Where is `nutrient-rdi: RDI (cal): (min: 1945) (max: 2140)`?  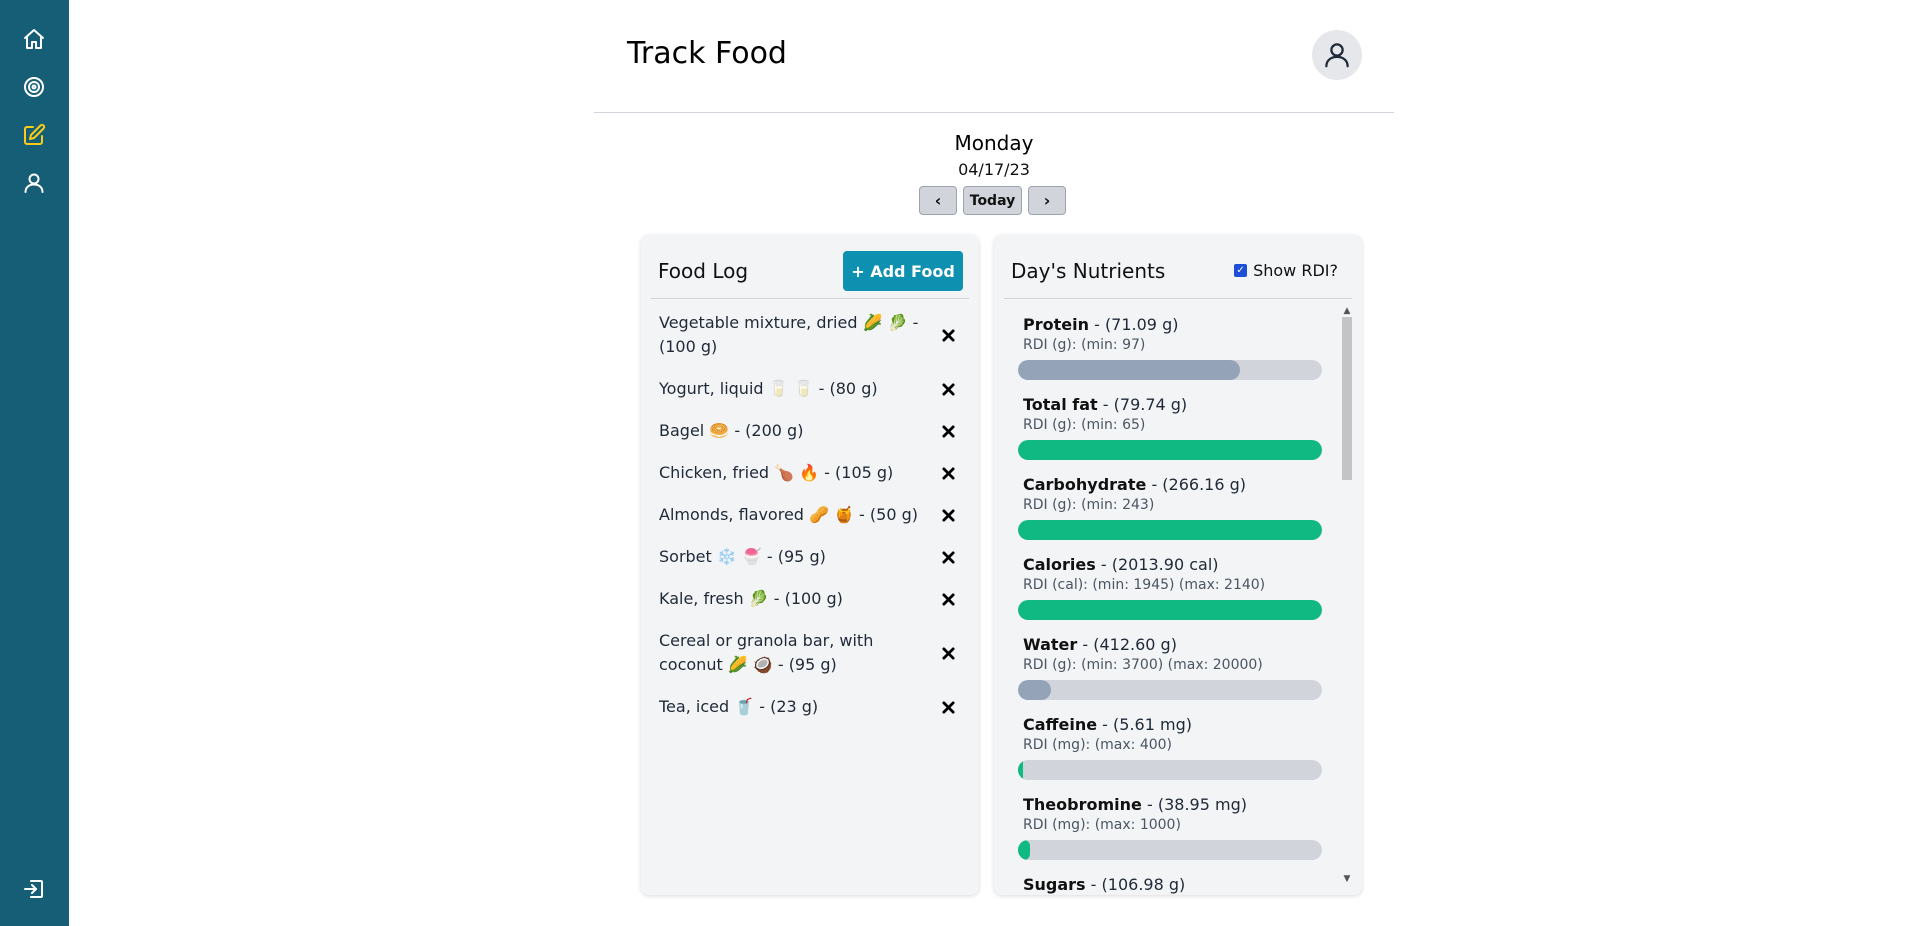 nutrient-rdi: RDI (cal): (min: 1945) (max: 2140) is located at coordinates (1144, 585).